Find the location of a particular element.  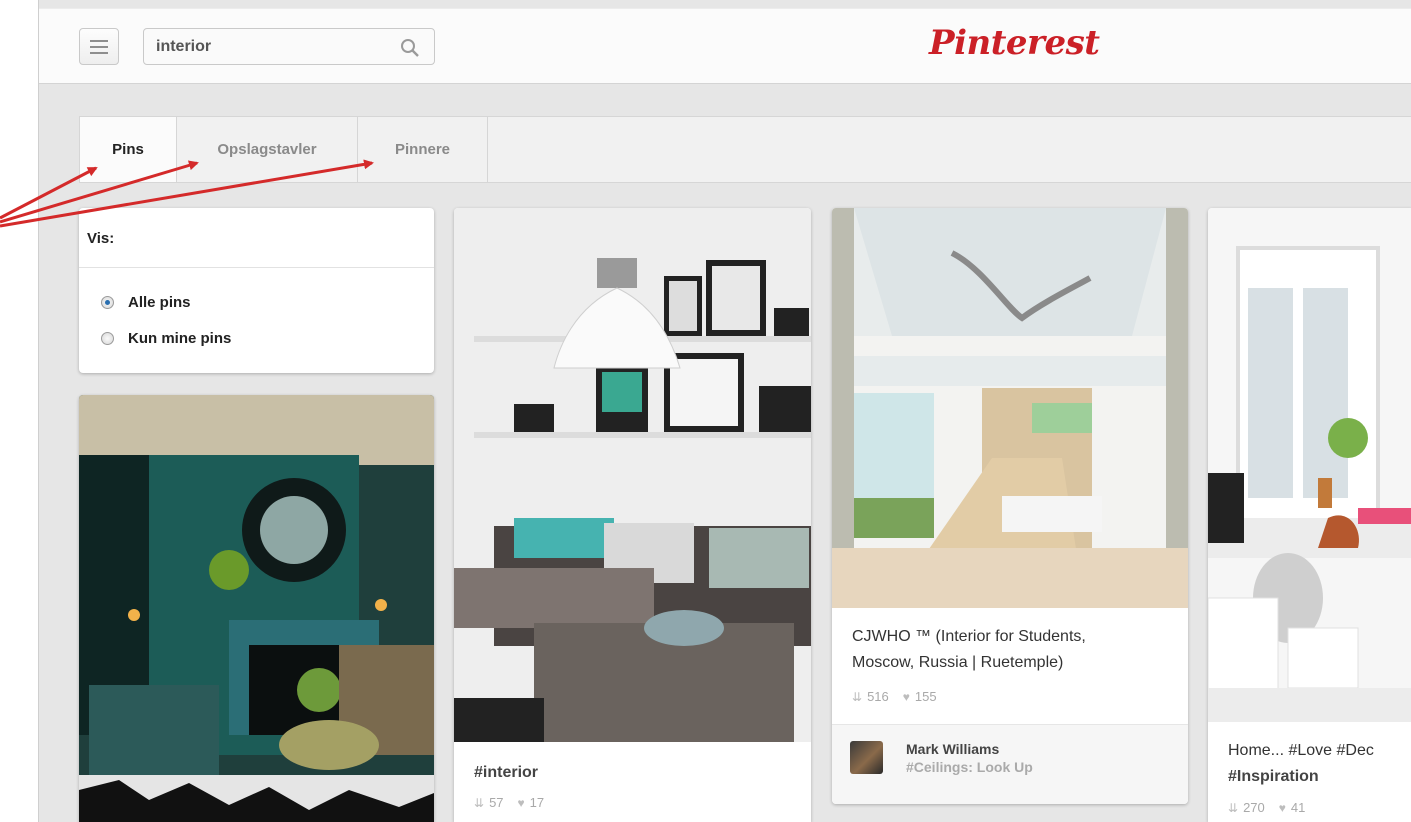

option-label: Kun mine pins is located at coordinates (180, 338).